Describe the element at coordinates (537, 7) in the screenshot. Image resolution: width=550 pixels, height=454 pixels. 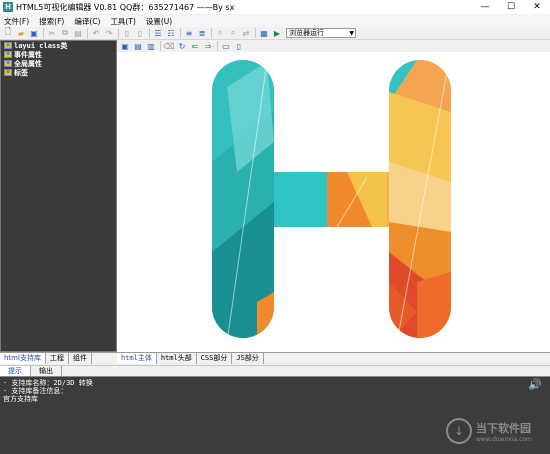
I see `close-button: ✕` at that location.